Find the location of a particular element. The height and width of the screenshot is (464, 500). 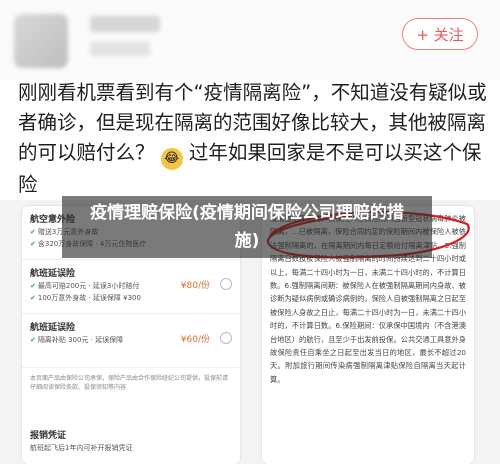

laughing-emoji-icon: 😂 is located at coordinates (171, 159).